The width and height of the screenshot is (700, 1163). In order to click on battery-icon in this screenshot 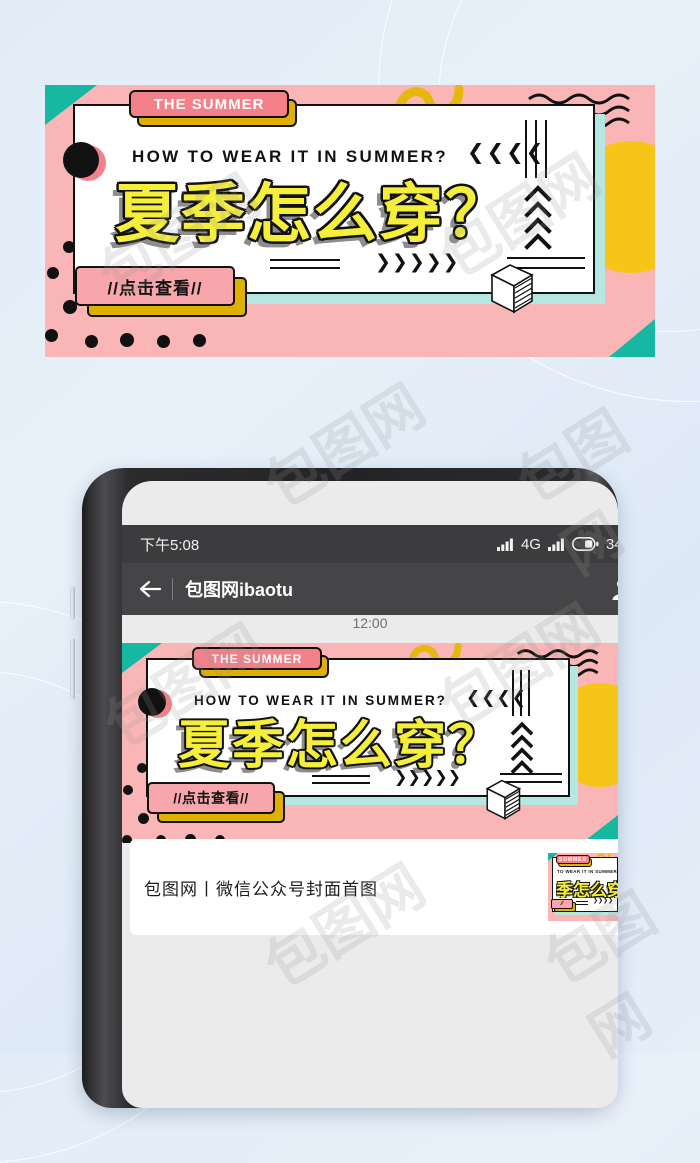, I will do `click(585, 544)`.